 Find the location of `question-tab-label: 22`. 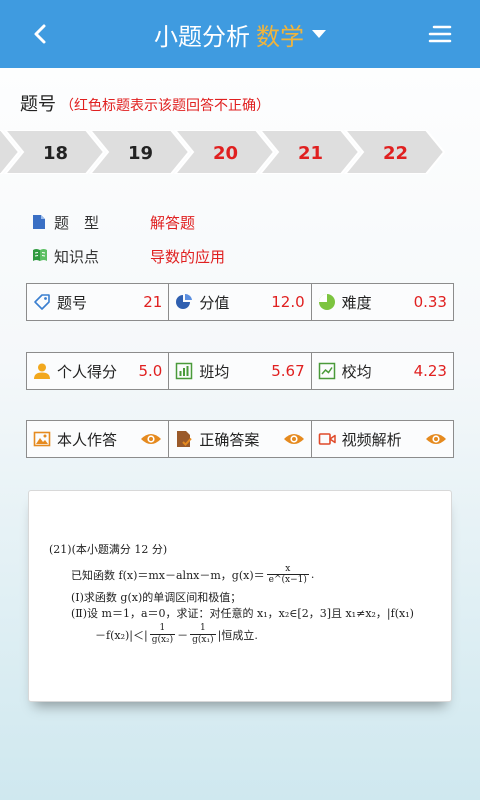

question-tab-label: 22 is located at coordinates (395, 153).